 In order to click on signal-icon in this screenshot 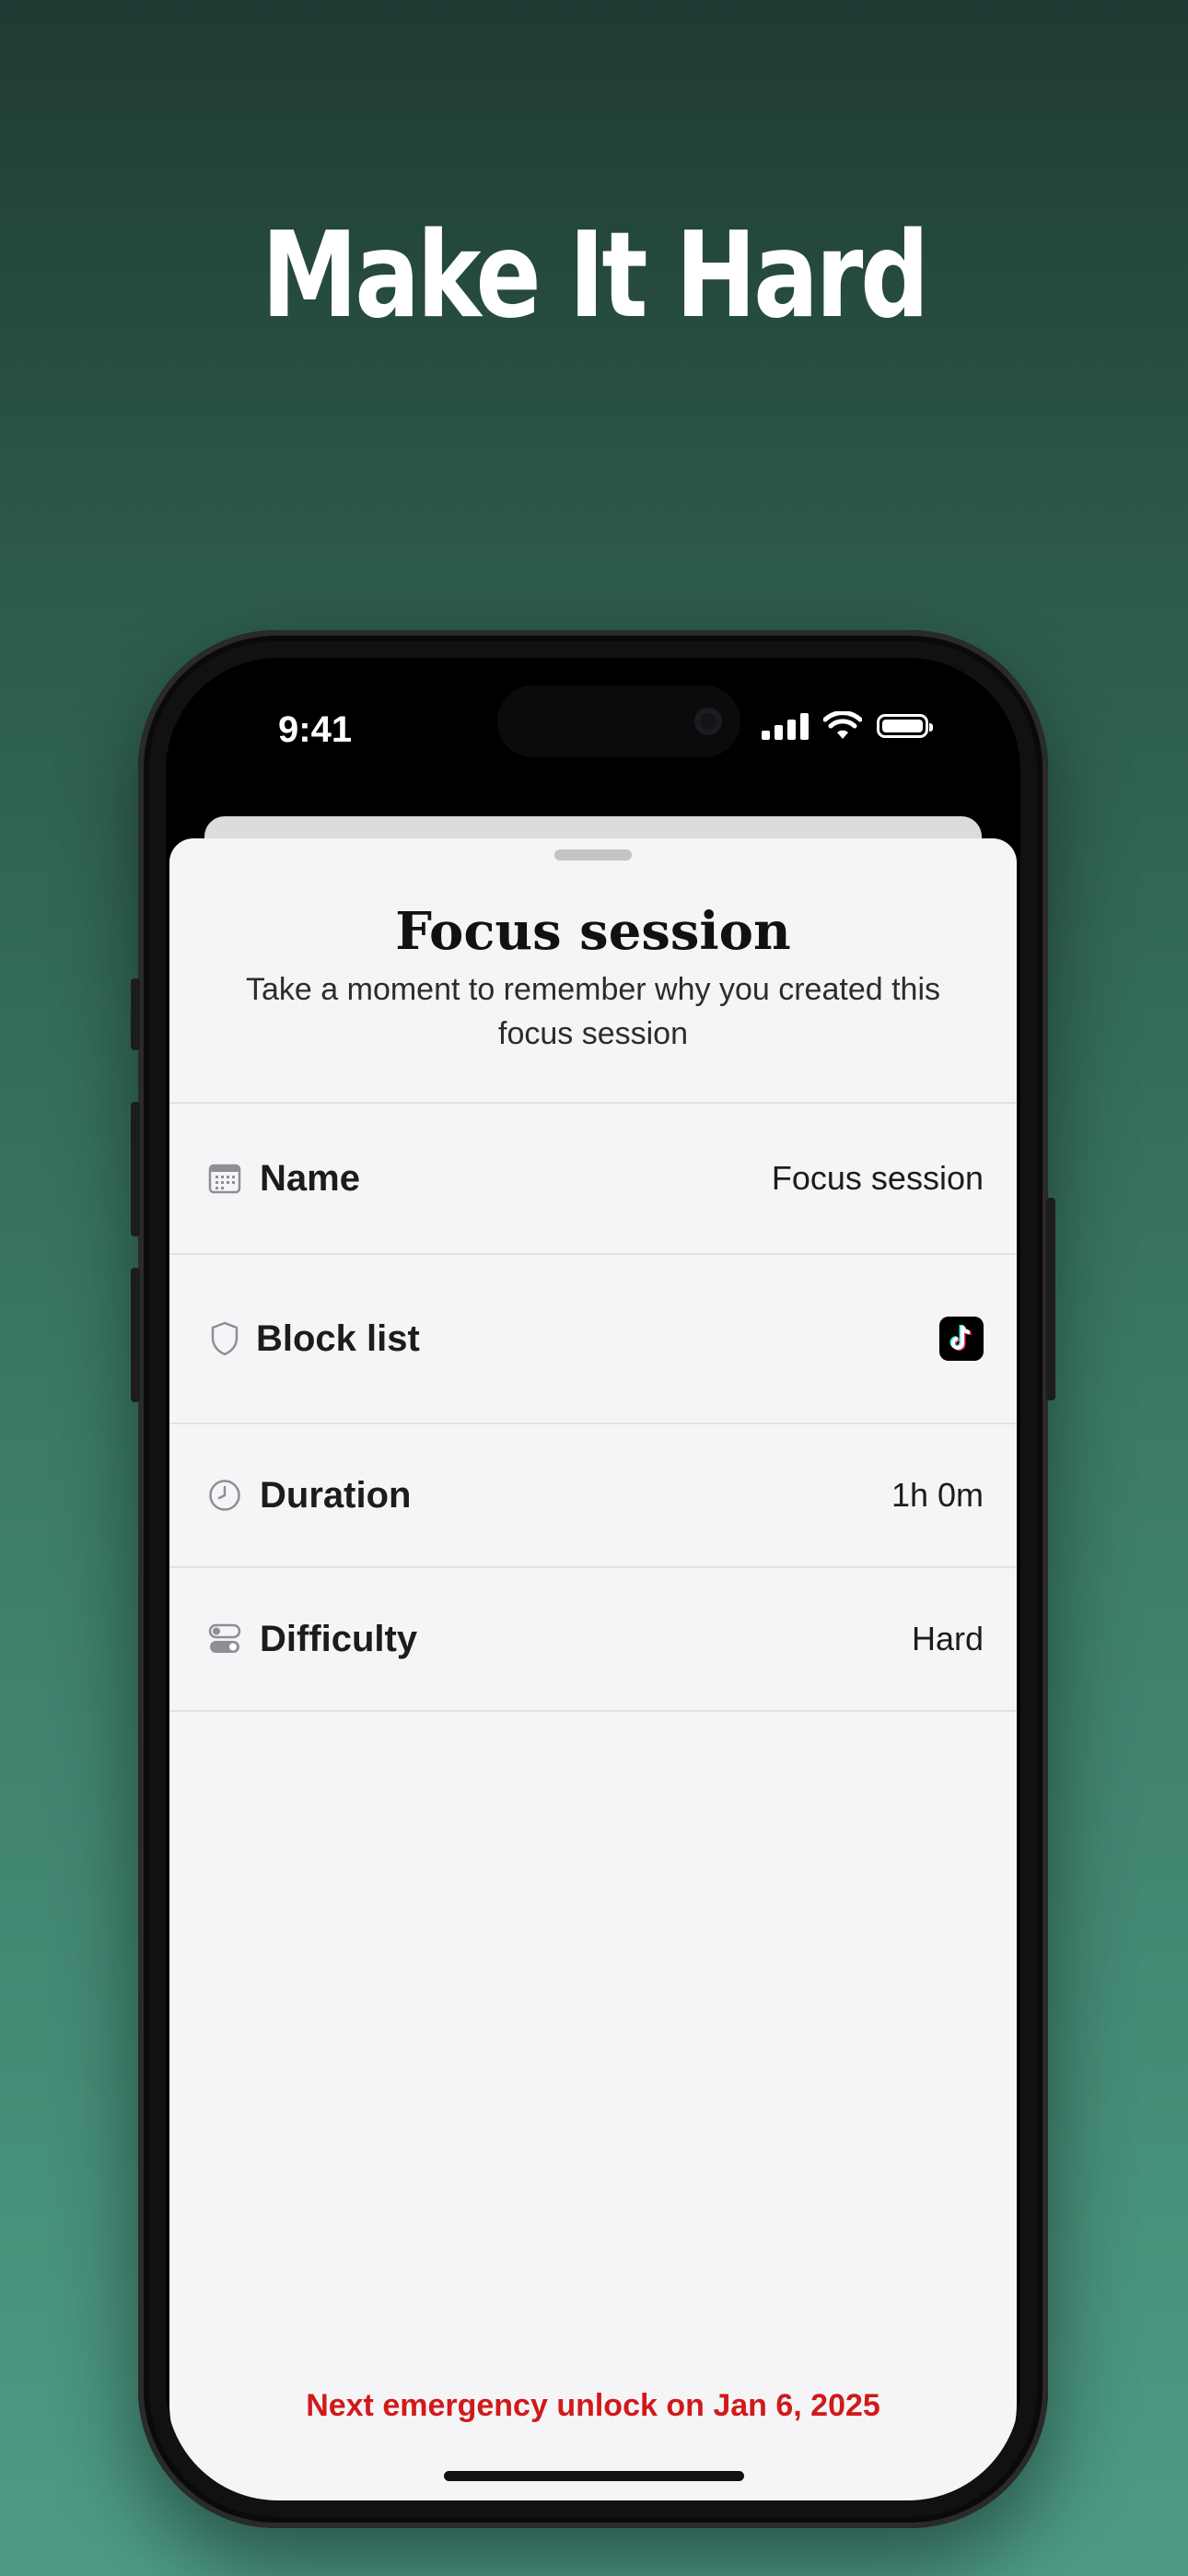, I will do `click(785, 726)`.